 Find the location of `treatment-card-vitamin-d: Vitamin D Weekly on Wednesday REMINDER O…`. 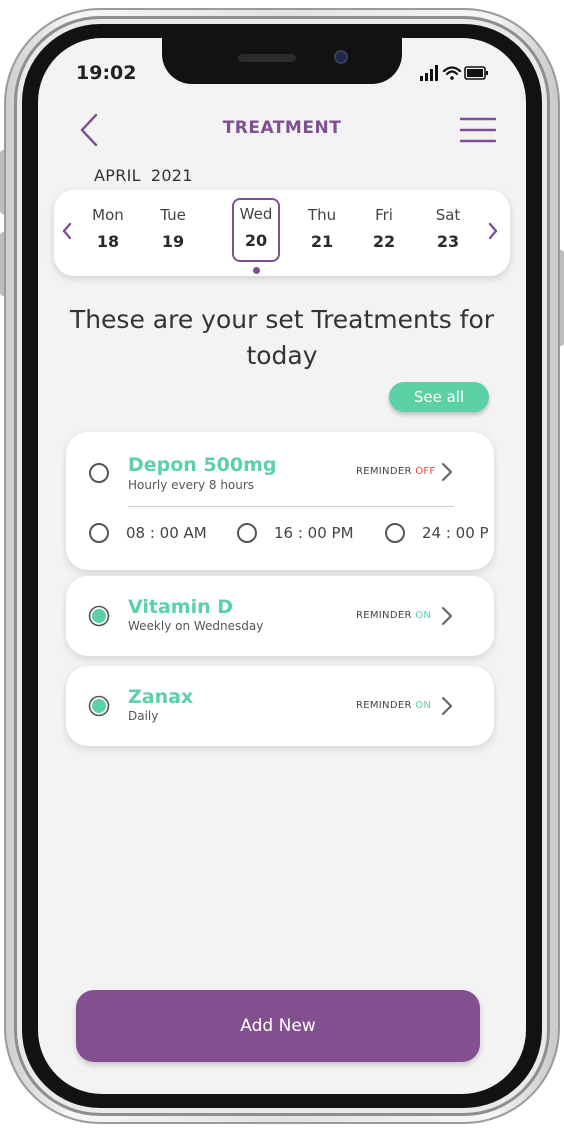

treatment-card-vitamin-d: Vitamin D Weekly on Wednesday REMINDER O… is located at coordinates (280, 616).